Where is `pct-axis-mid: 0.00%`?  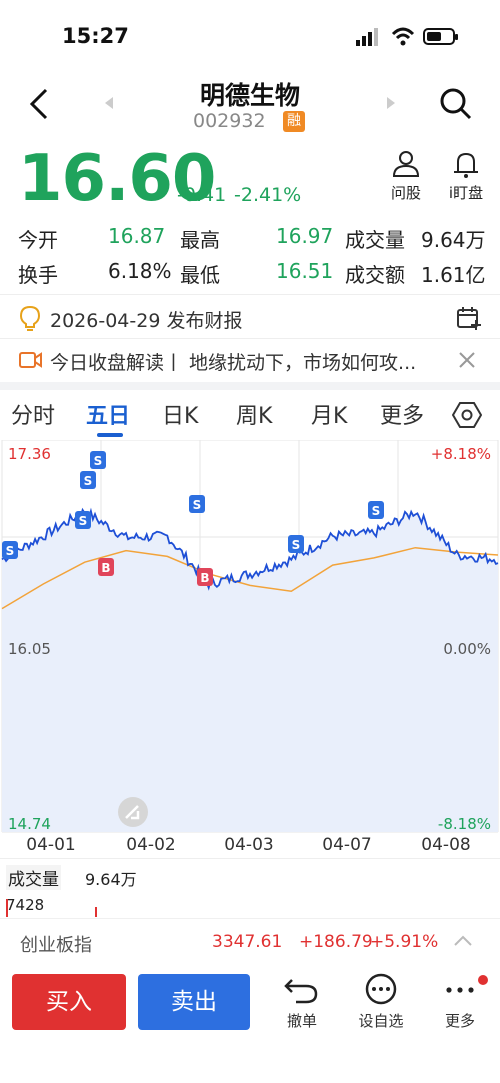 pct-axis-mid: 0.00% is located at coordinates (467, 649).